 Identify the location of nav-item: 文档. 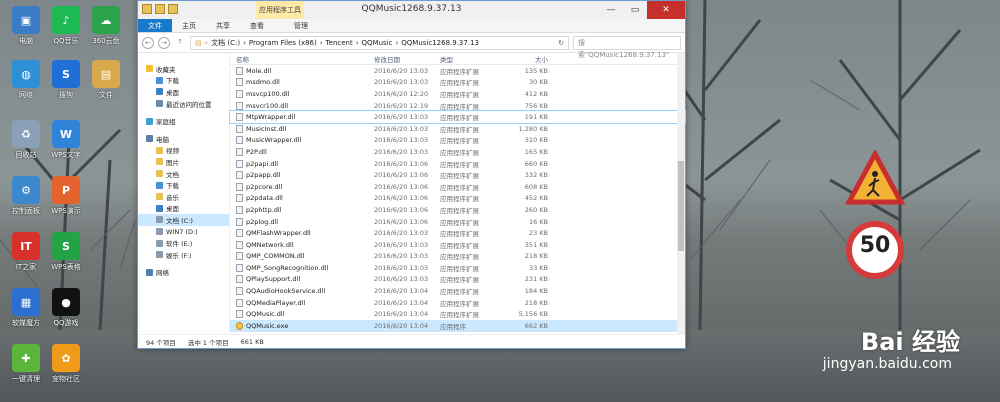
(183, 174).